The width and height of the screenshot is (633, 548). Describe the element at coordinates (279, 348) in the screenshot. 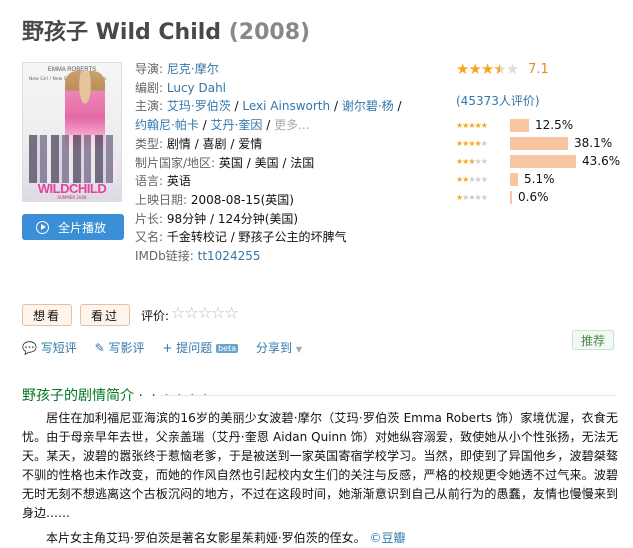

I see `share-link: 分享到 ▼` at that location.